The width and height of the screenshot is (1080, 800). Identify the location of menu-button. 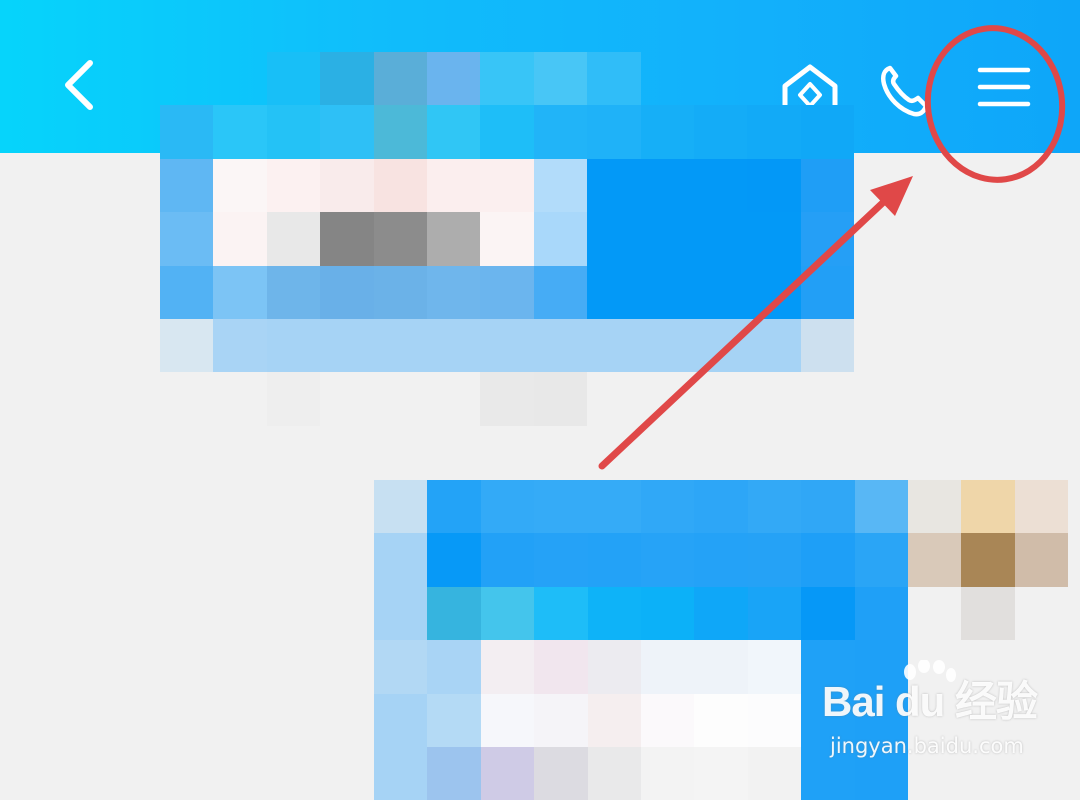
(1004, 87).